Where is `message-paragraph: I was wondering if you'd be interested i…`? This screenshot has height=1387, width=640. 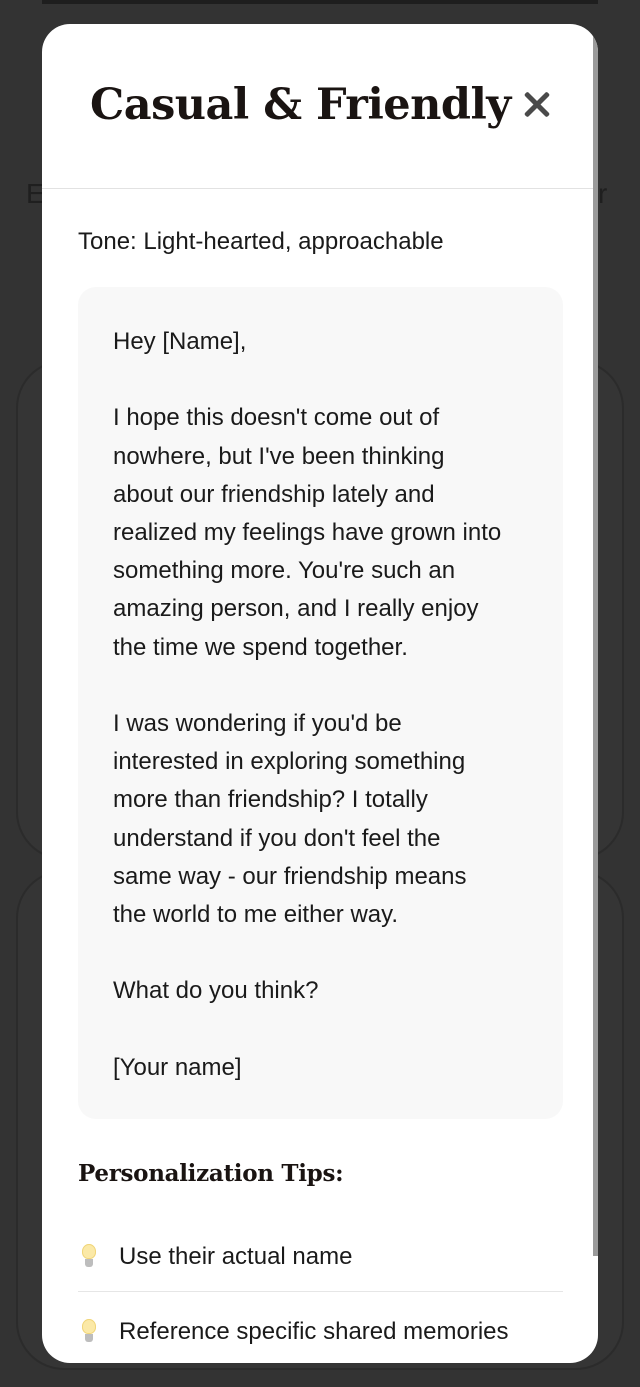
message-paragraph: I was wondering if you'd be interested i… is located at coordinates (290, 819).